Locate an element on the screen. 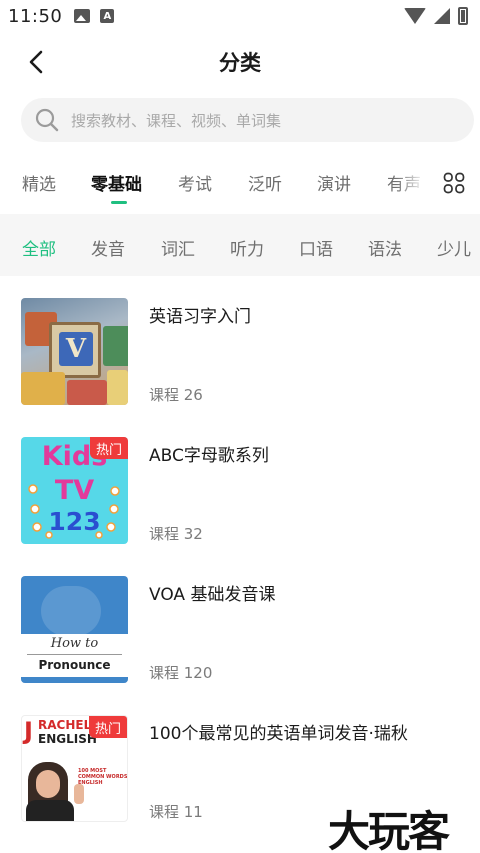  tabs-fade is located at coordinates (417, 183).